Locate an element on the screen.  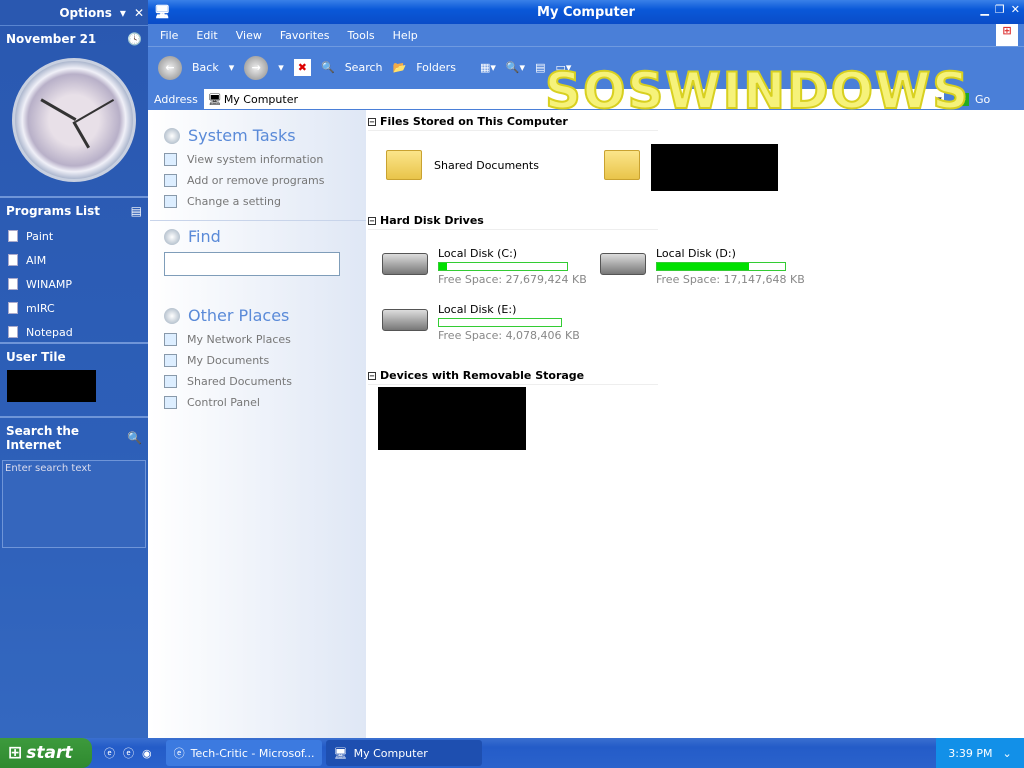
group-removable: − Devices with Removable Storage is located at coordinates (513, 375).